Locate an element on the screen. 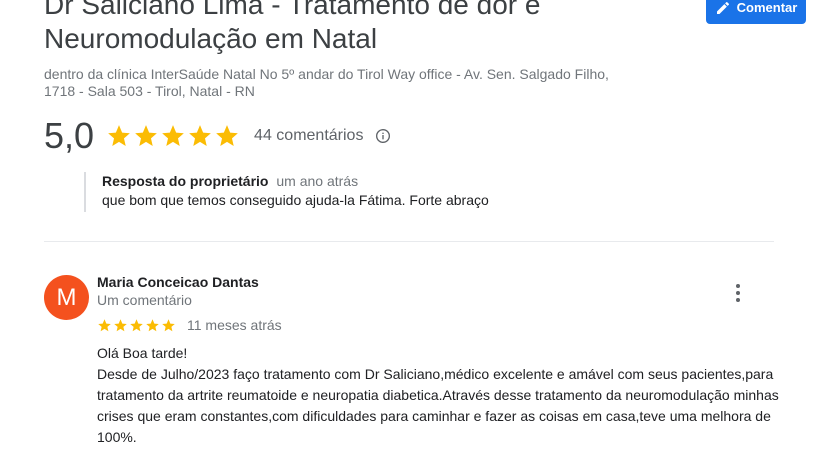 This screenshot has height=451, width=825. review-rating: 11 meses atrás is located at coordinates (189, 325).